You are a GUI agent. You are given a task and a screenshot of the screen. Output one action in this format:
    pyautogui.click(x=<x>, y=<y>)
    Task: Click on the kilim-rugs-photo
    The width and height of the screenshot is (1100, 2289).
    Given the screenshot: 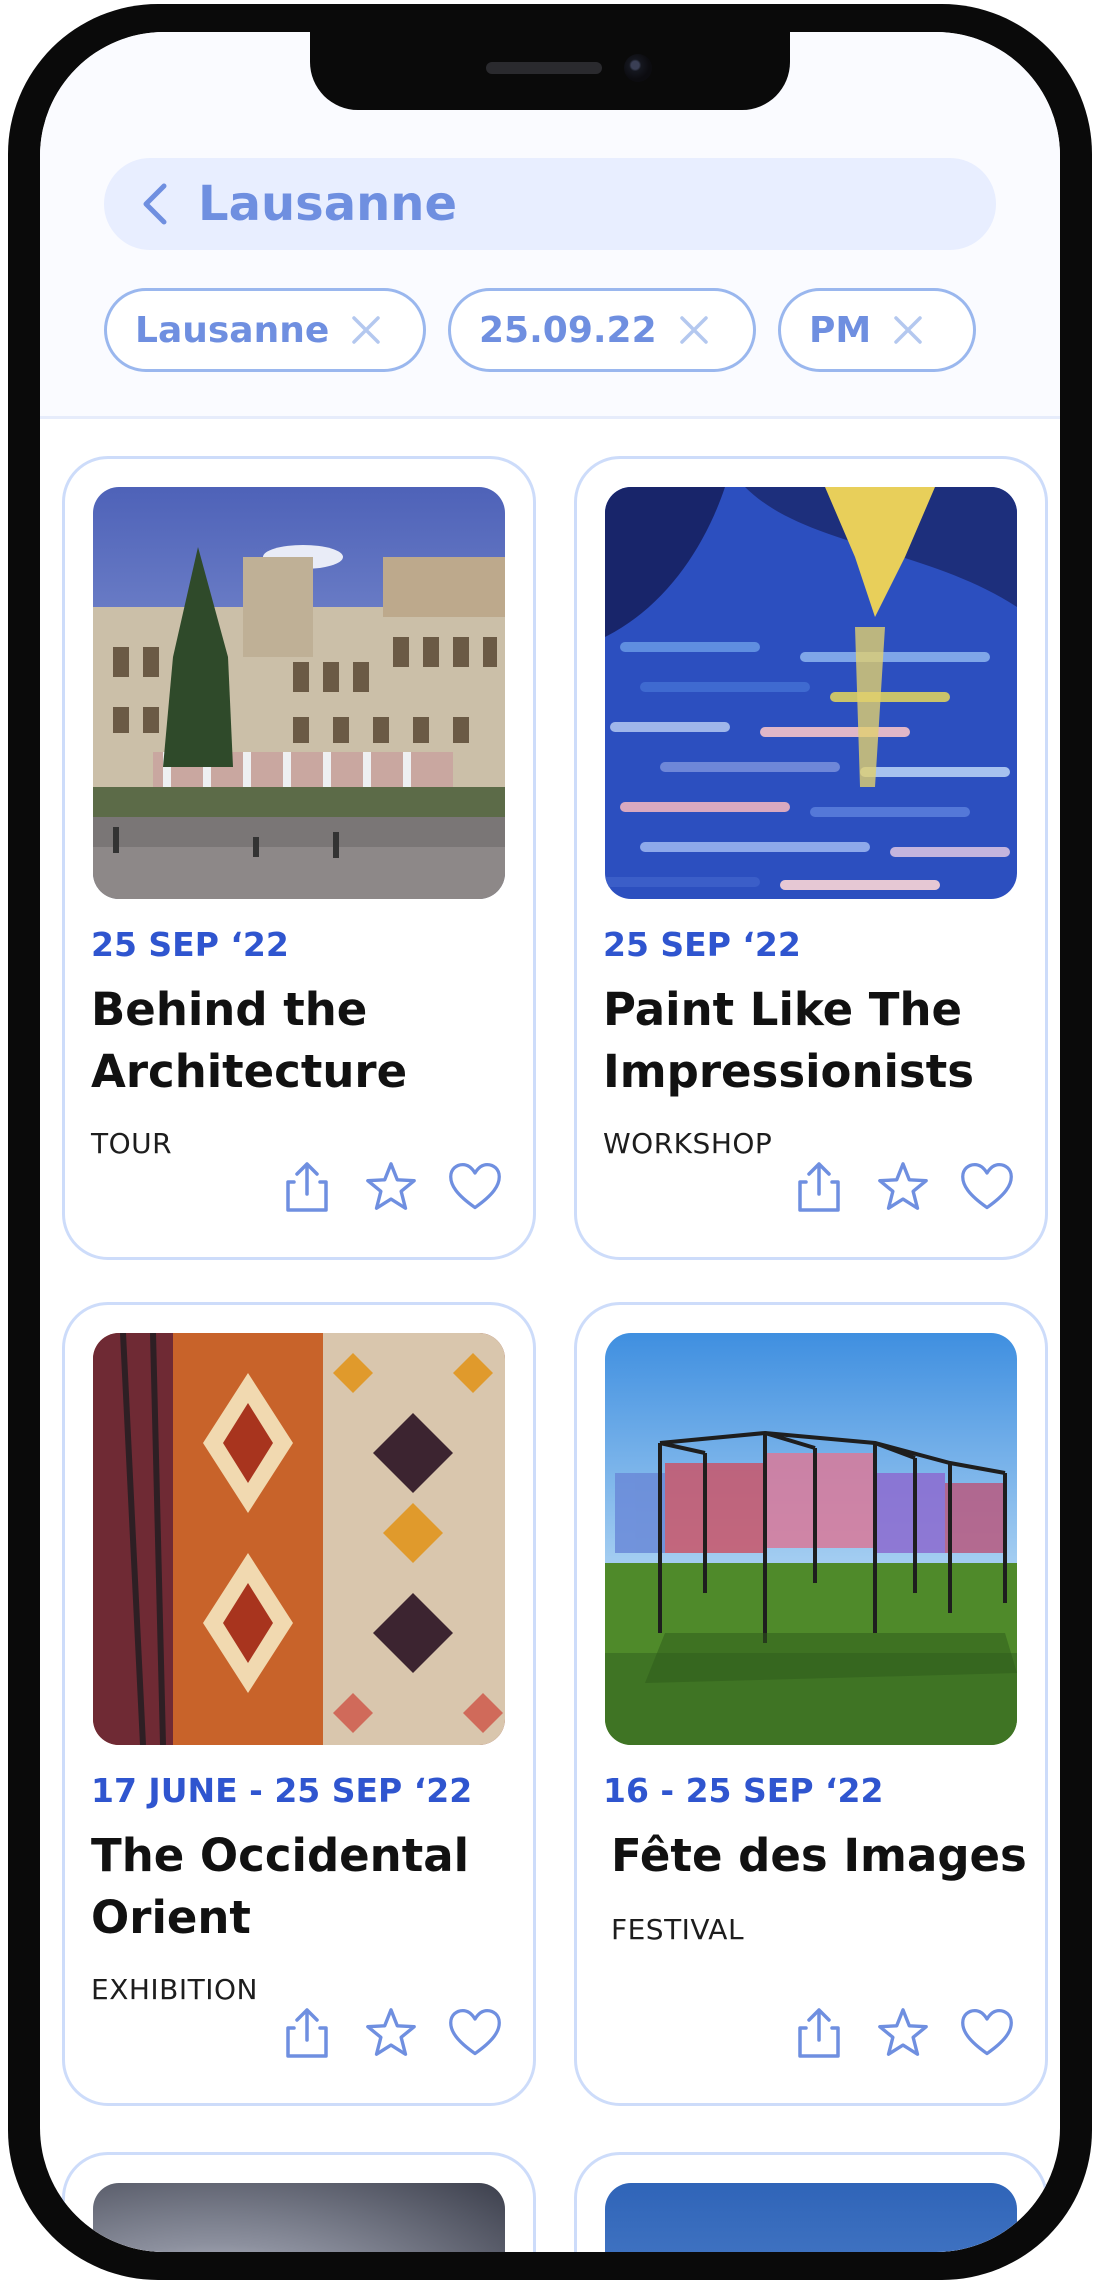 What is the action you would take?
    pyautogui.click(x=299, y=1539)
    